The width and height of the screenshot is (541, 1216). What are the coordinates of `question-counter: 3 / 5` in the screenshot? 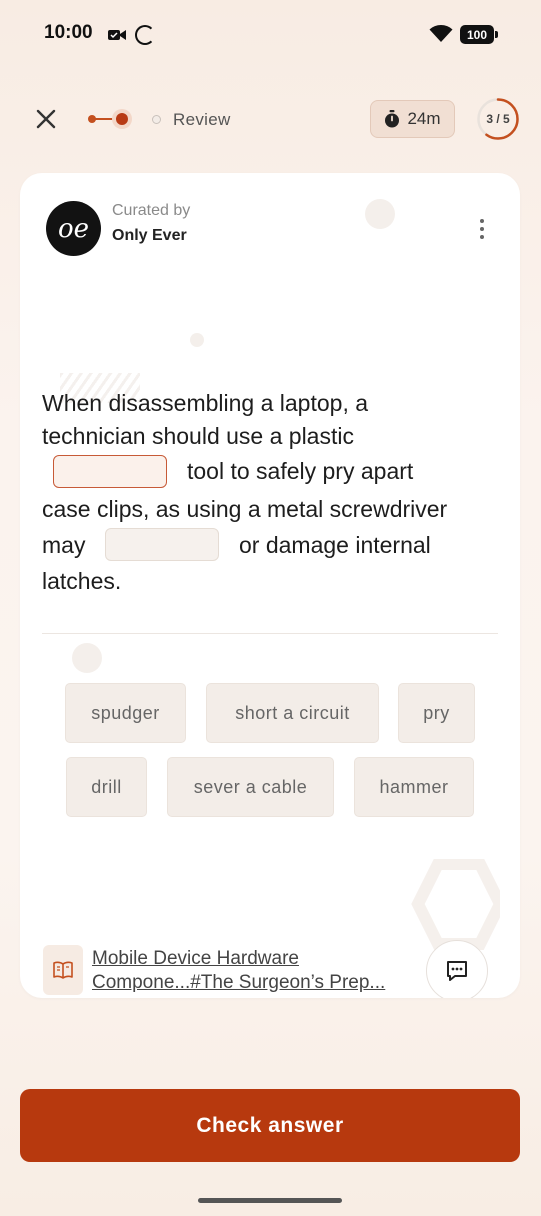 It's located at (498, 119).